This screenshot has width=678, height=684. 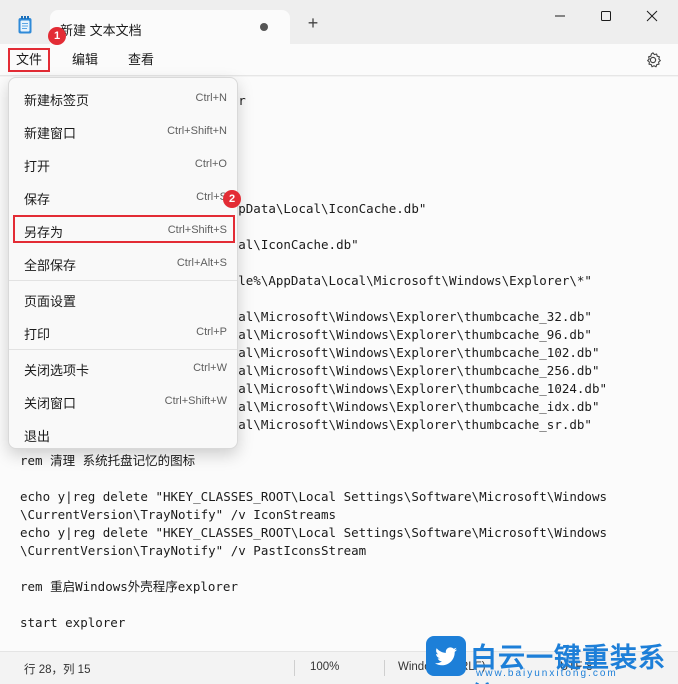 What do you see at coordinates (124, 229) in the screenshot?
I see `menu-item-save-as: 另存为 Ctrl+Shift+S` at bounding box center [124, 229].